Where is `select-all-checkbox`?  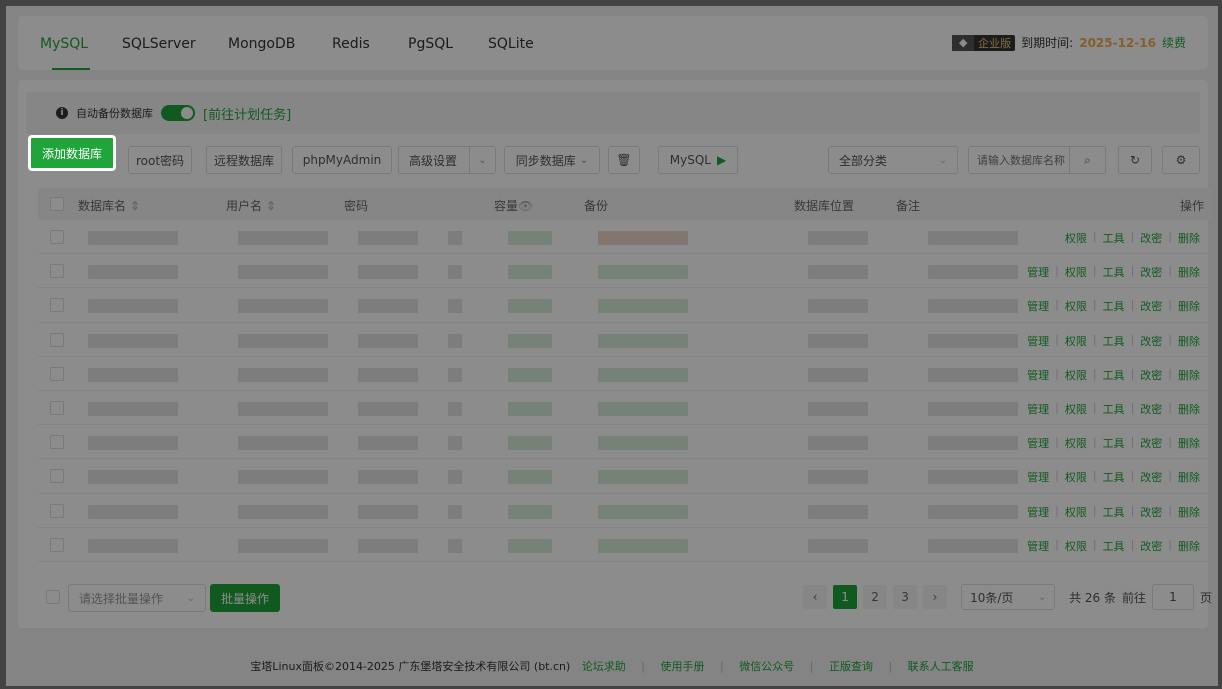
select-all-checkbox is located at coordinates (57, 204).